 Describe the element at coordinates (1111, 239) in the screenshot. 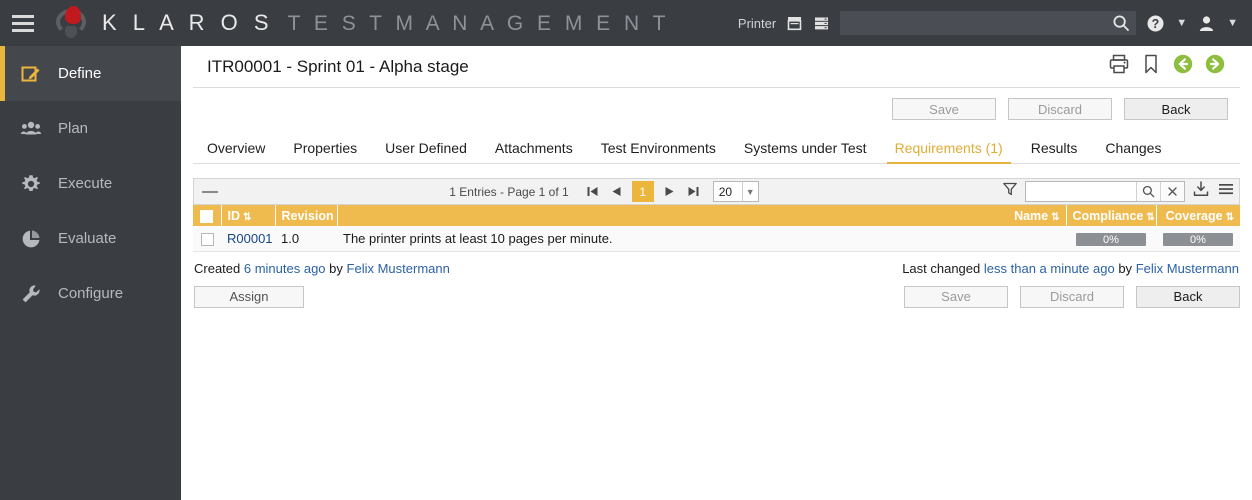

I see `compliance-progress-bar: 0%` at that location.